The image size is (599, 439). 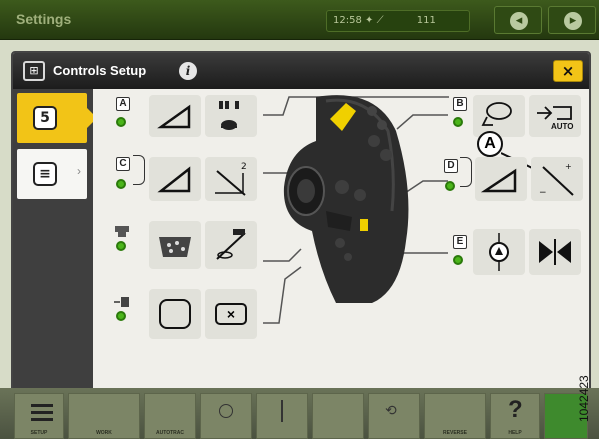 What do you see at coordinates (496, 114) in the screenshot?
I see `reel-fore-aft-icon` at bounding box center [496, 114].